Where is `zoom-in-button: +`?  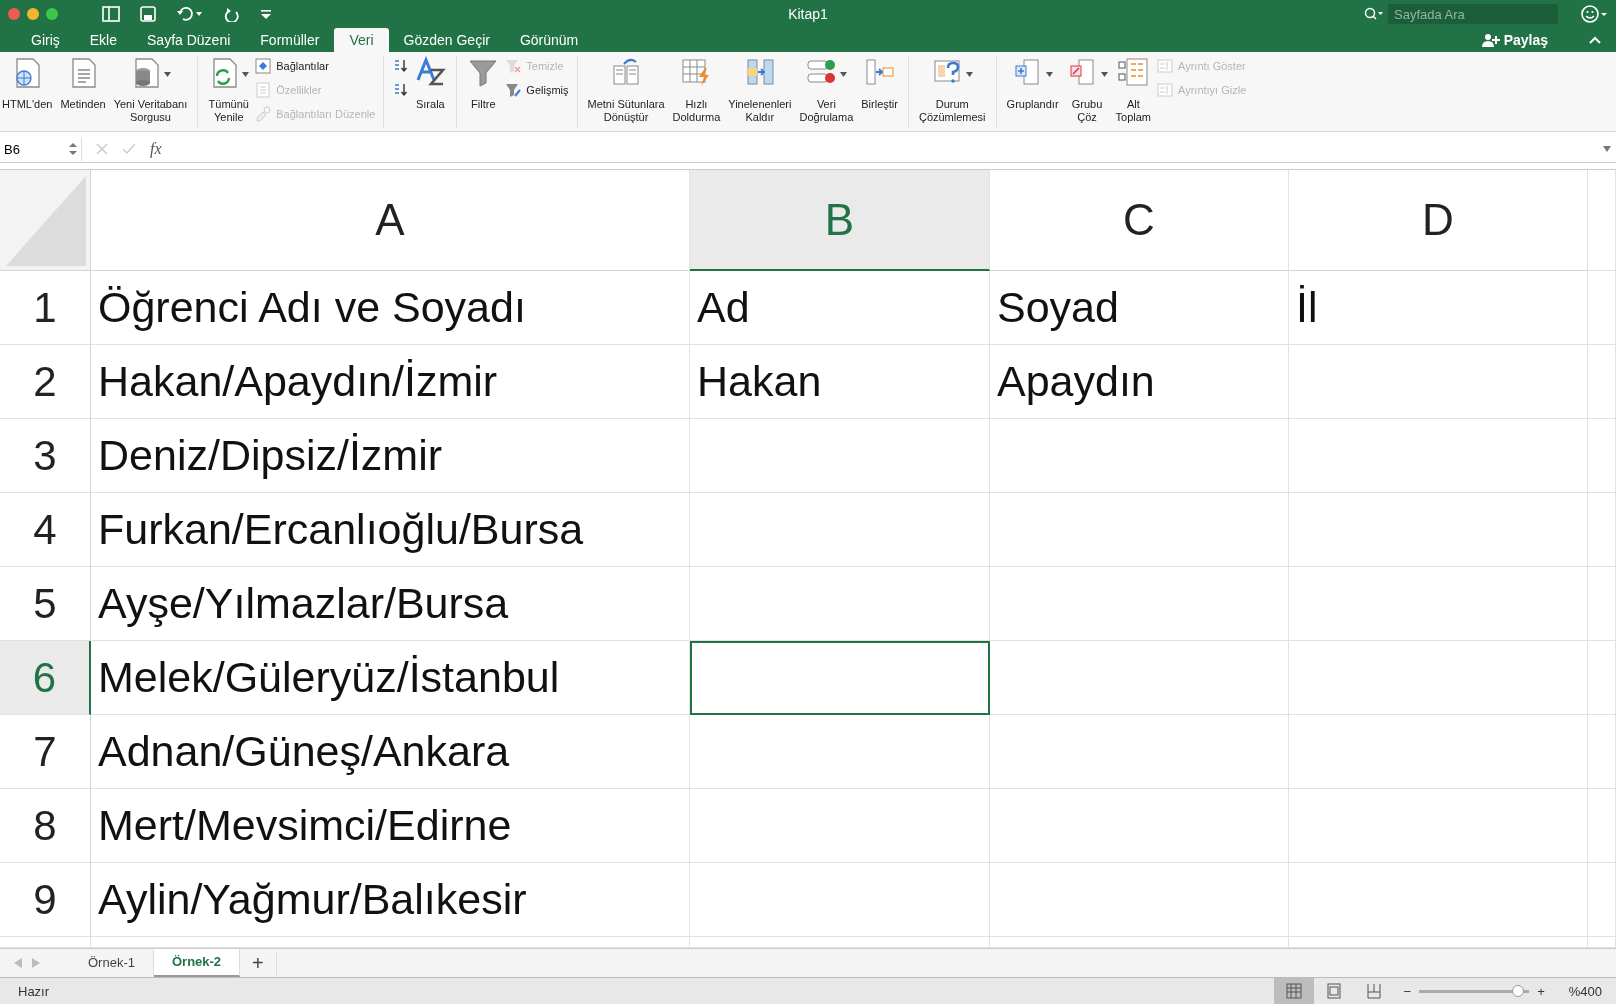
zoom-in-button: + is located at coordinates (1541, 991).